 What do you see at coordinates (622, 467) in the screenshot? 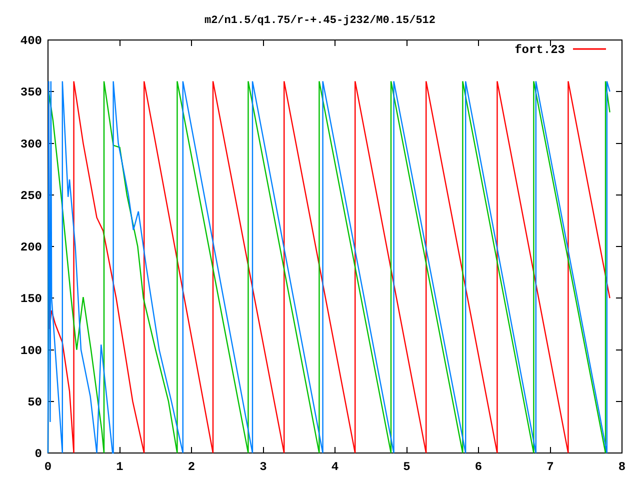
I see `x-tick-label: 8` at bounding box center [622, 467].